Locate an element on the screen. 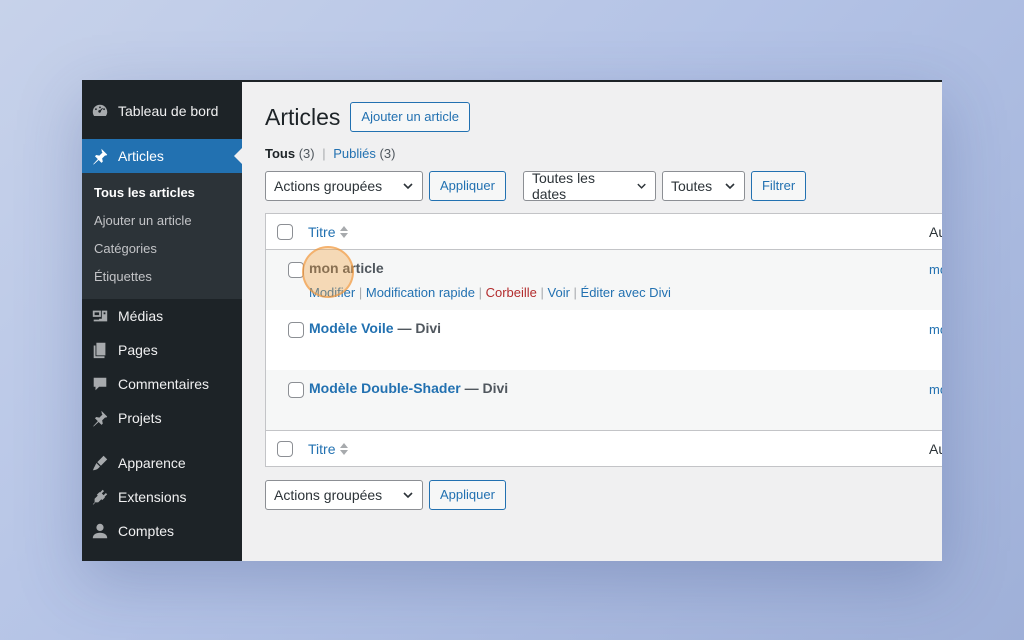  sidebar-item-extensions: Extensions is located at coordinates (162, 497).